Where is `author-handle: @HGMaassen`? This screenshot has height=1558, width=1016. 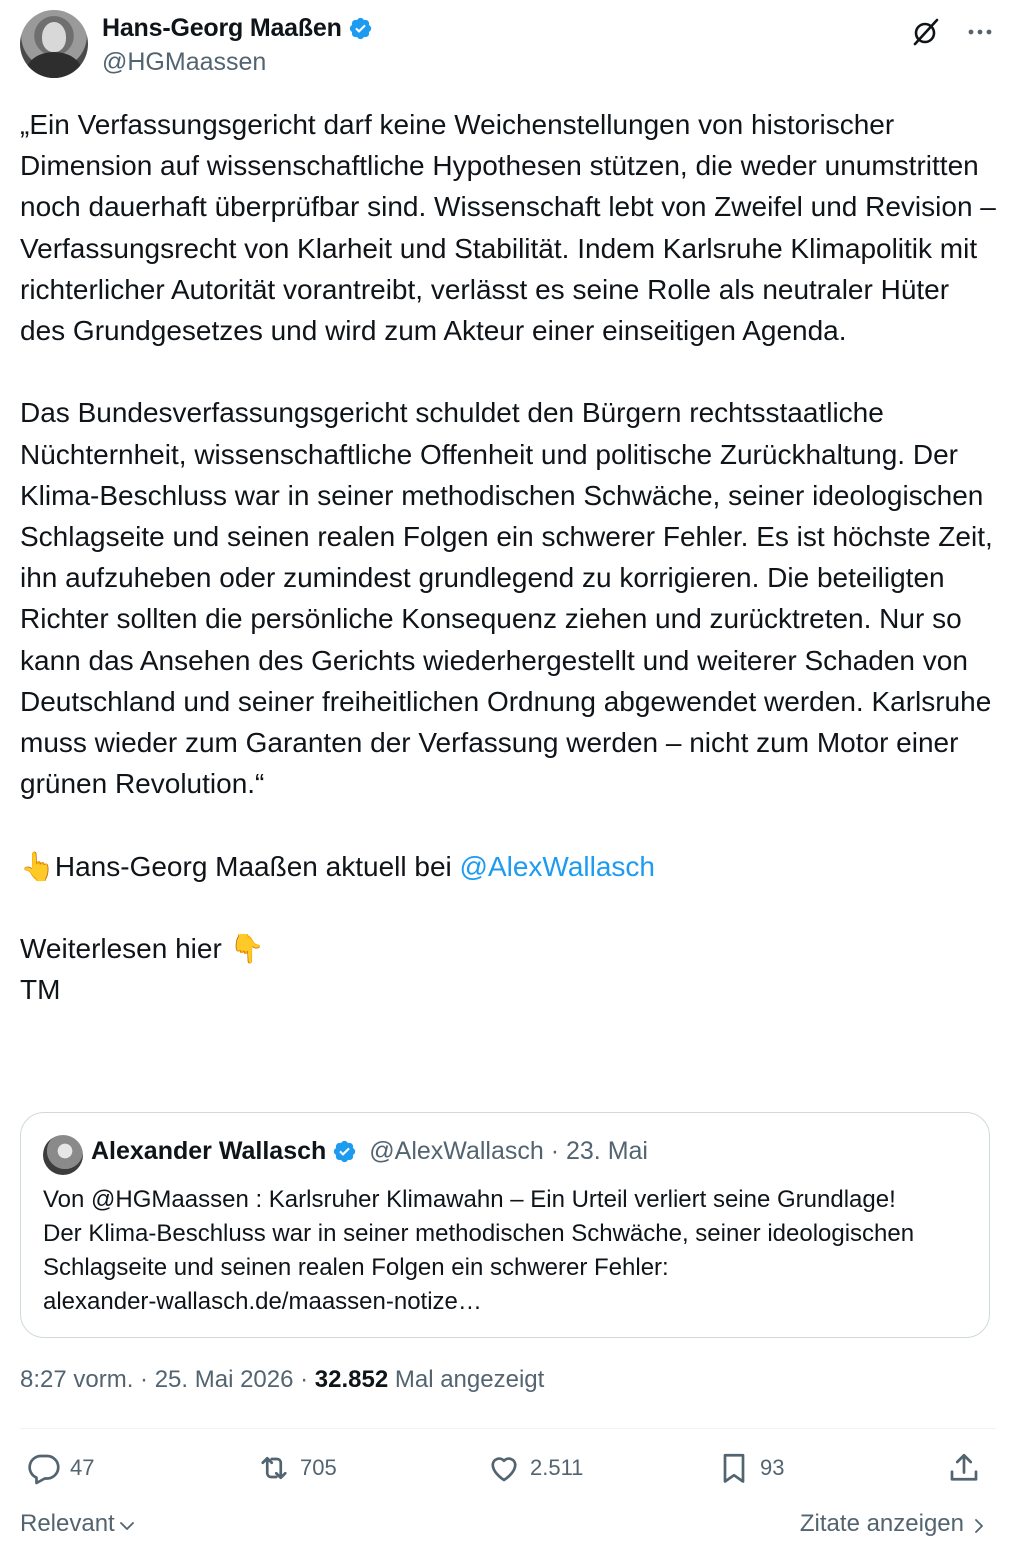
author-handle: @HGMaassen is located at coordinates (184, 62).